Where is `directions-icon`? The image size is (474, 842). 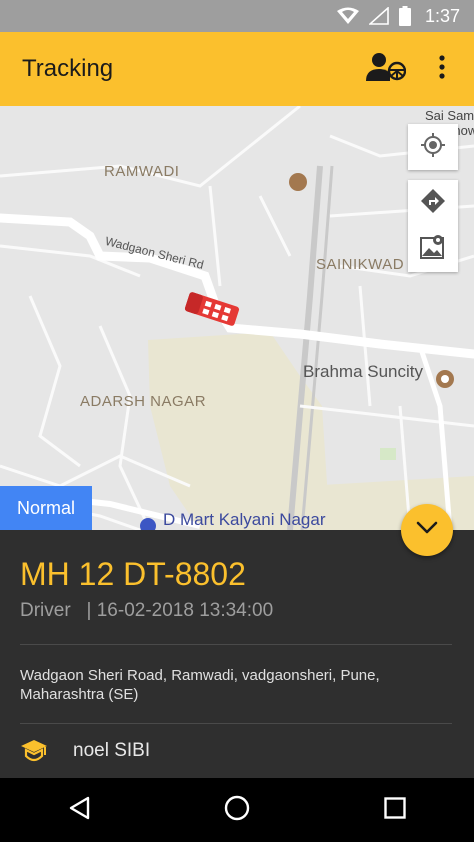 directions-icon is located at coordinates (433, 203).